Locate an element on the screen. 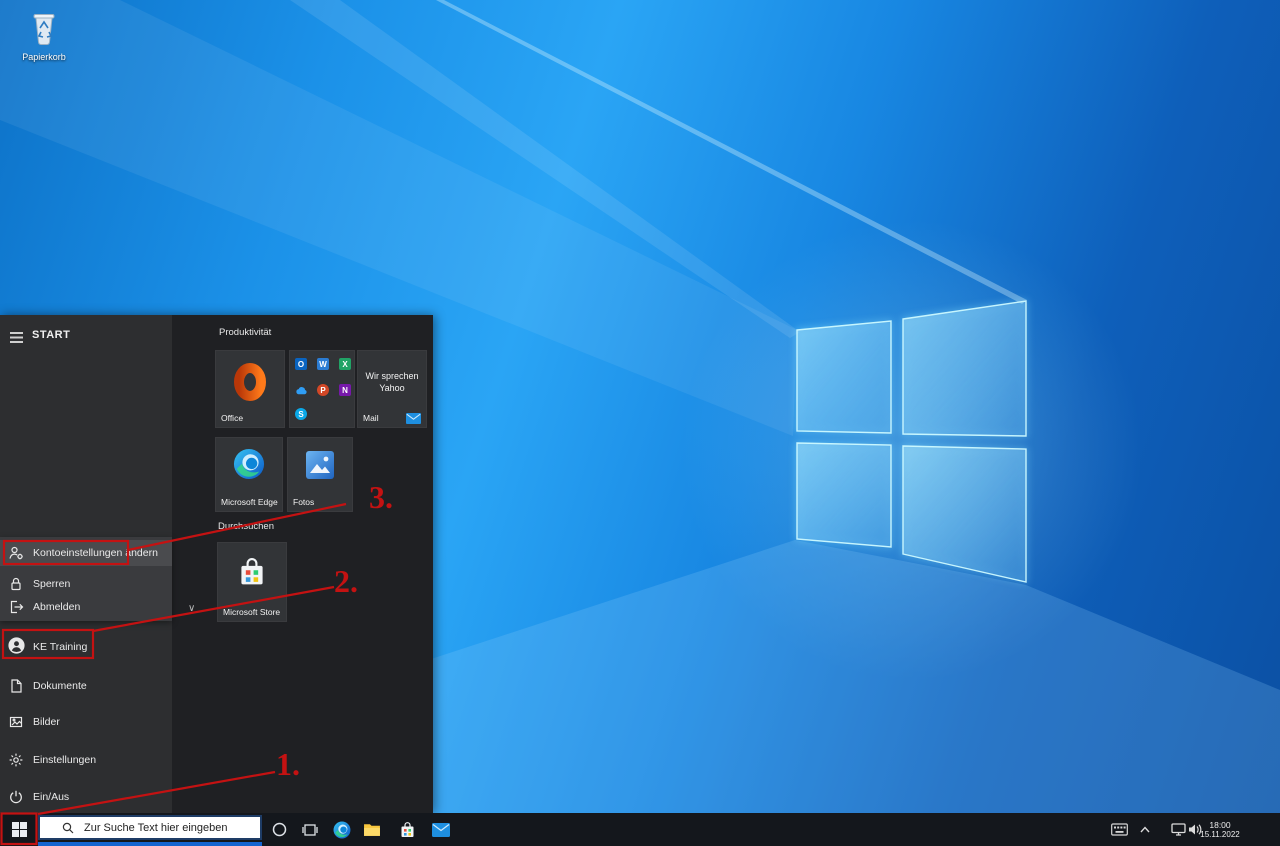 This screenshot has height=846, width=1280. network-icon is located at coordinates (1178, 829).